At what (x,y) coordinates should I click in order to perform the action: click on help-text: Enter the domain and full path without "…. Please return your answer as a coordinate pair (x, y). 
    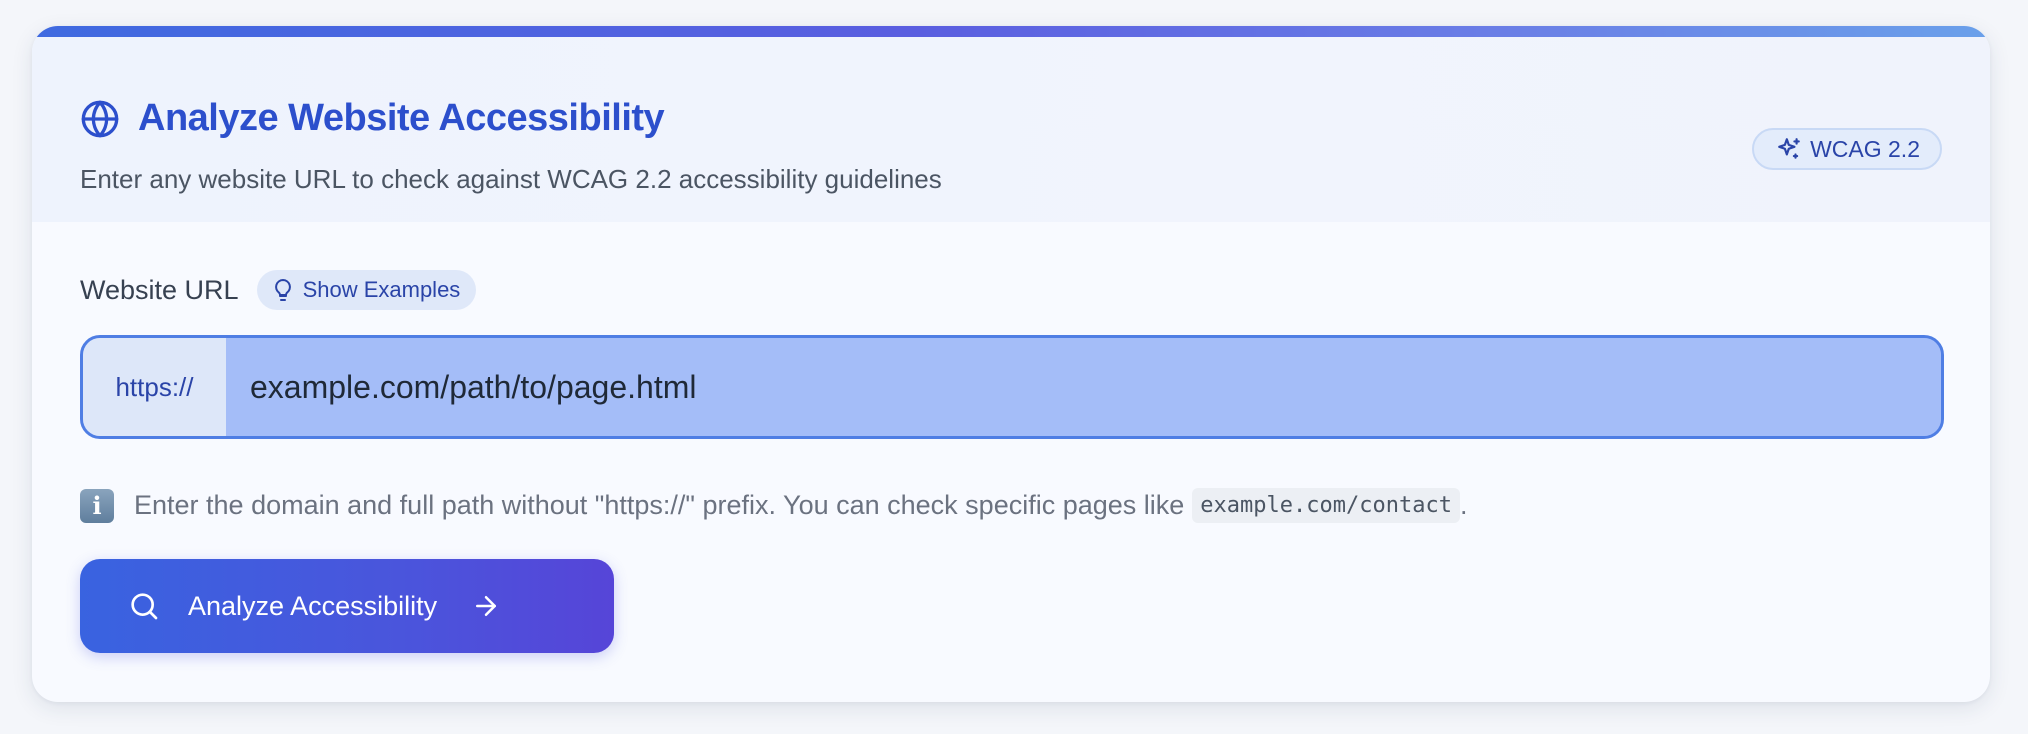
    Looking at the image, I should click on (659, 505).